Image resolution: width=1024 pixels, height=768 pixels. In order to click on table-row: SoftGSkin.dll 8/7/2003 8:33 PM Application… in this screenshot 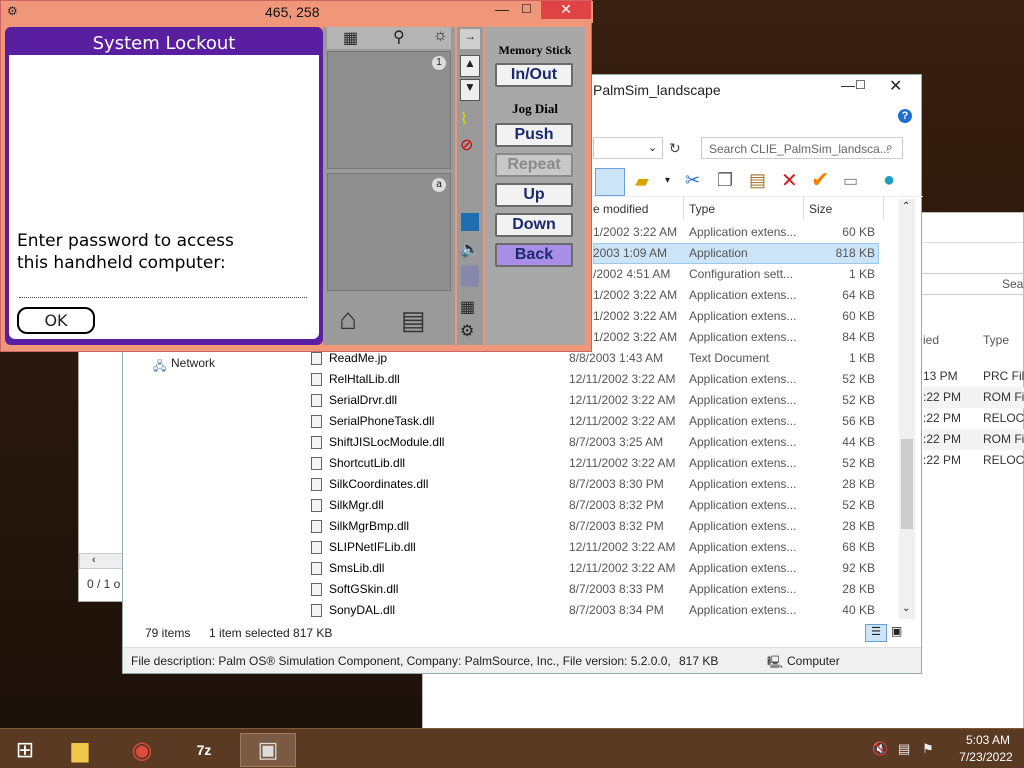, I will do `click(513, 589)`.